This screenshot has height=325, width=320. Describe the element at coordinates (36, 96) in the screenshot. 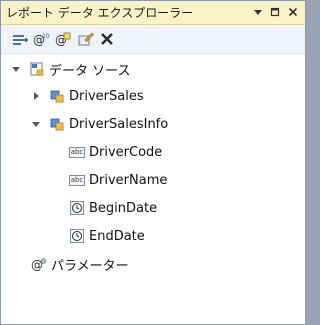

I see `collapsed-arrow-icon` at that location.